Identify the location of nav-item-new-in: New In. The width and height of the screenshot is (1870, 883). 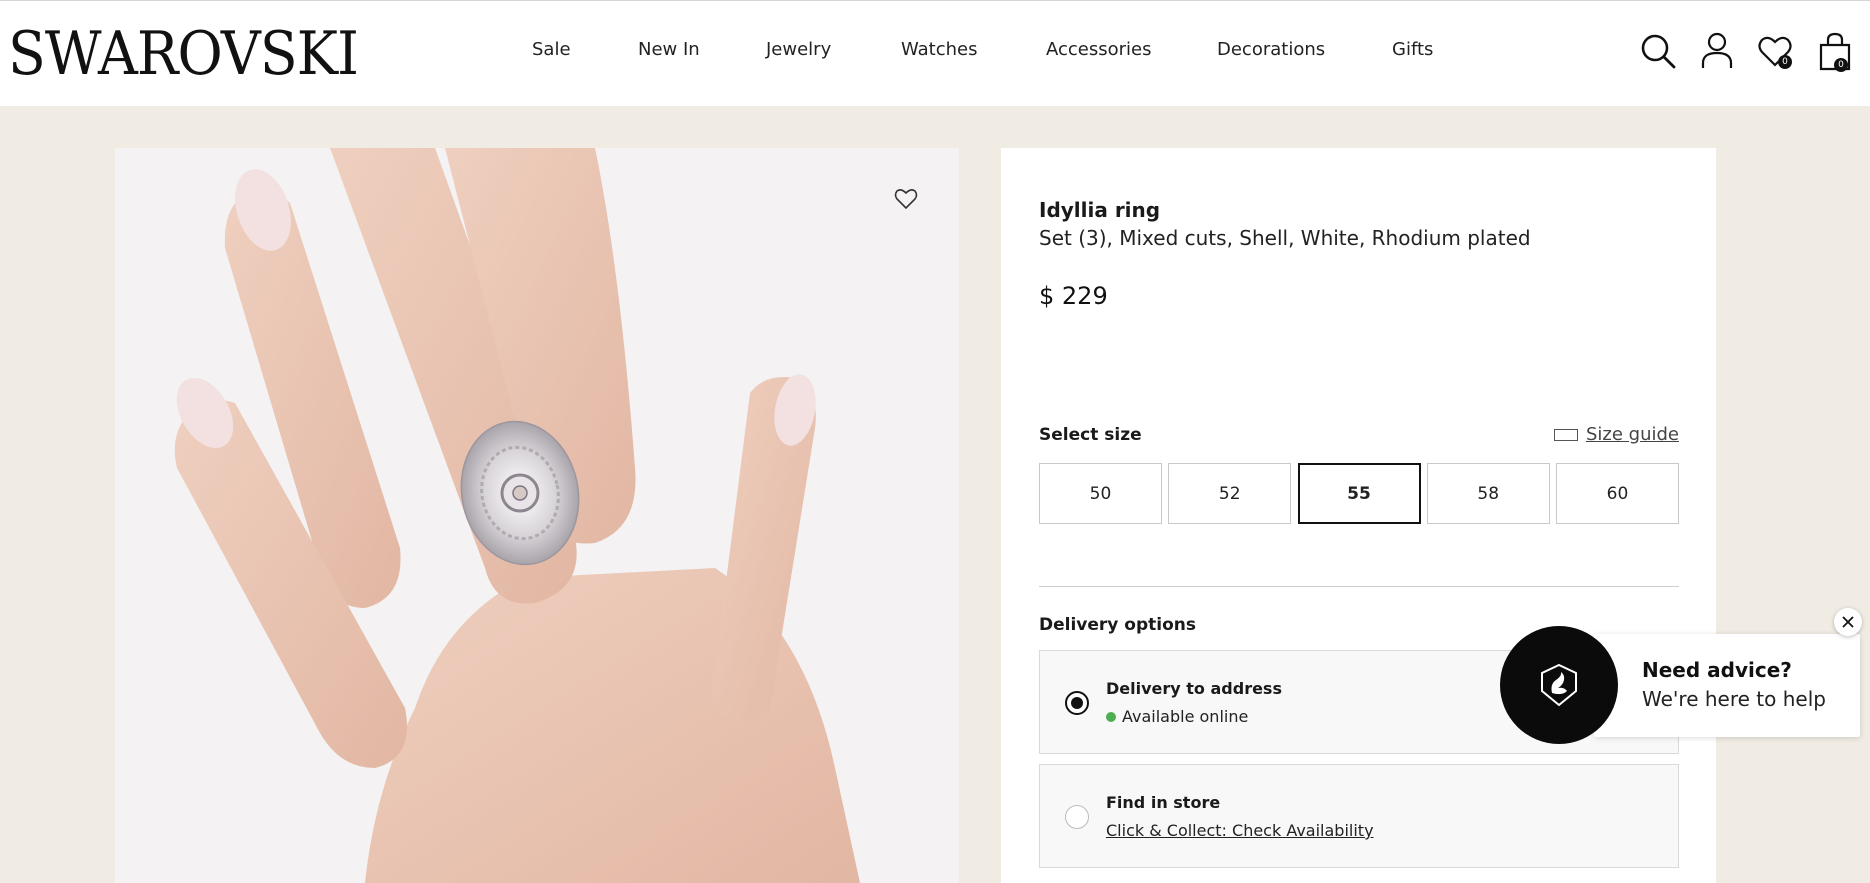
(669, 49).